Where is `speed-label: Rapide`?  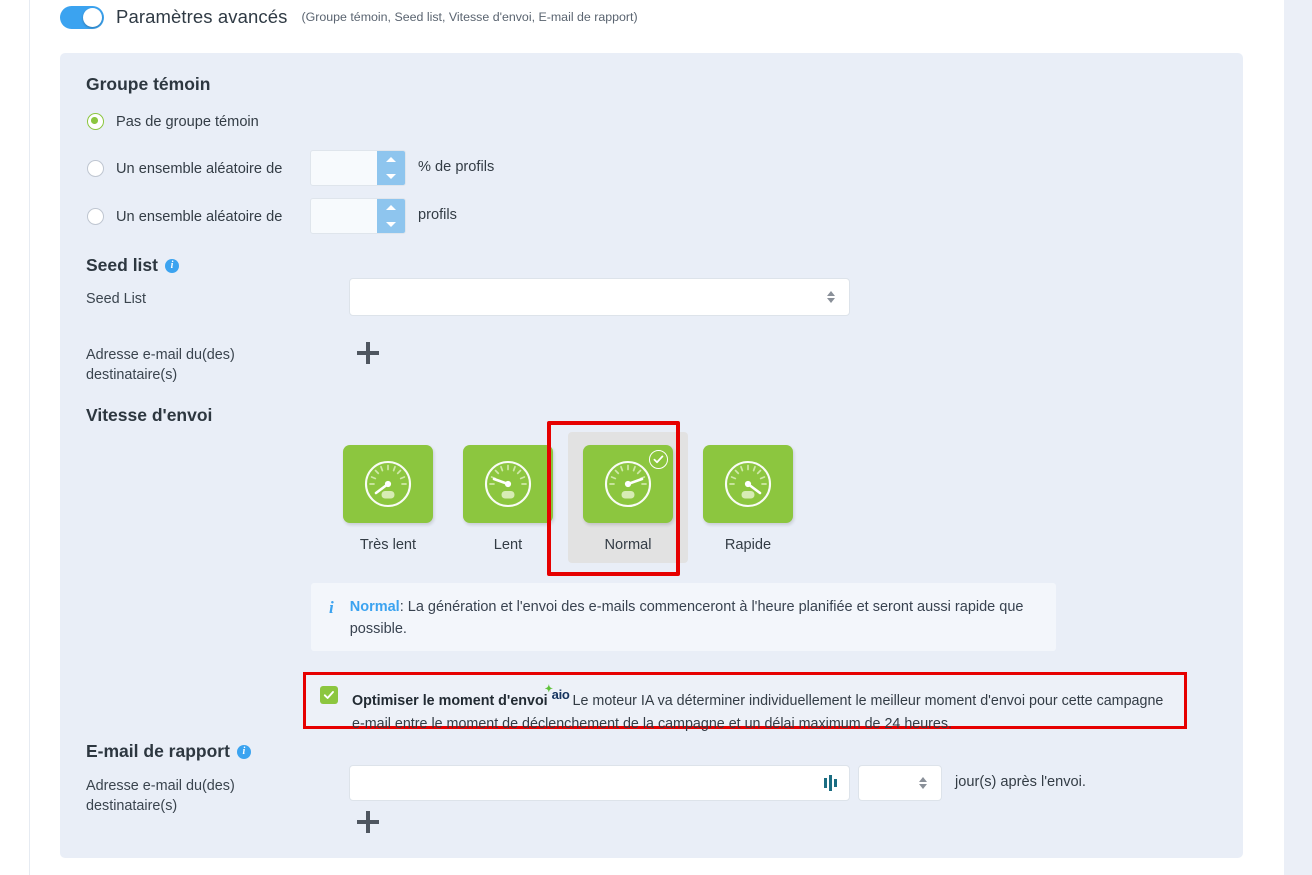
speed-label: Rapide is located at coordinates (748, 545).